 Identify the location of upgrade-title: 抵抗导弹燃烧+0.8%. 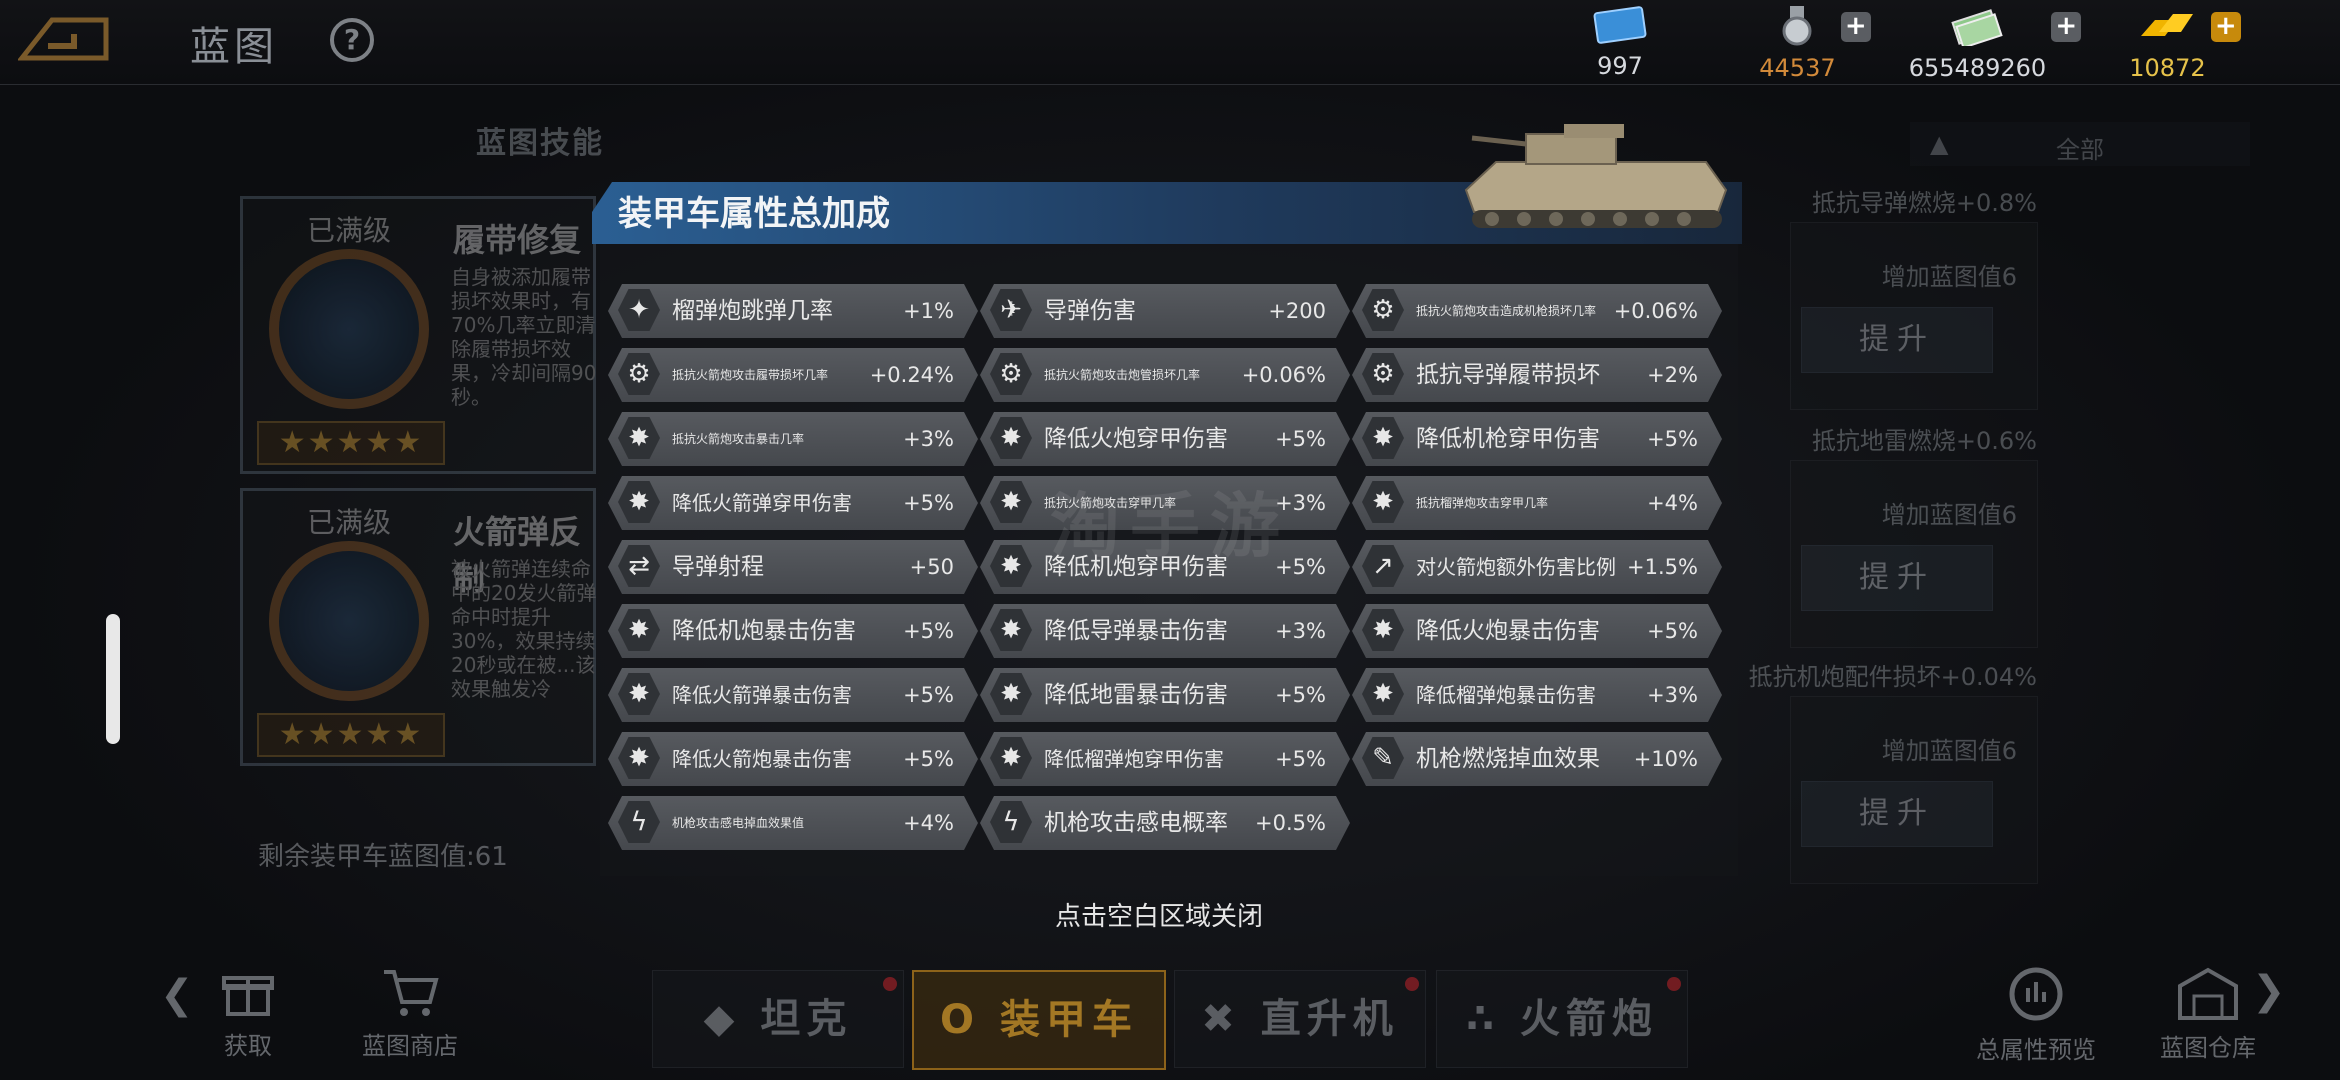
(1924, 203).